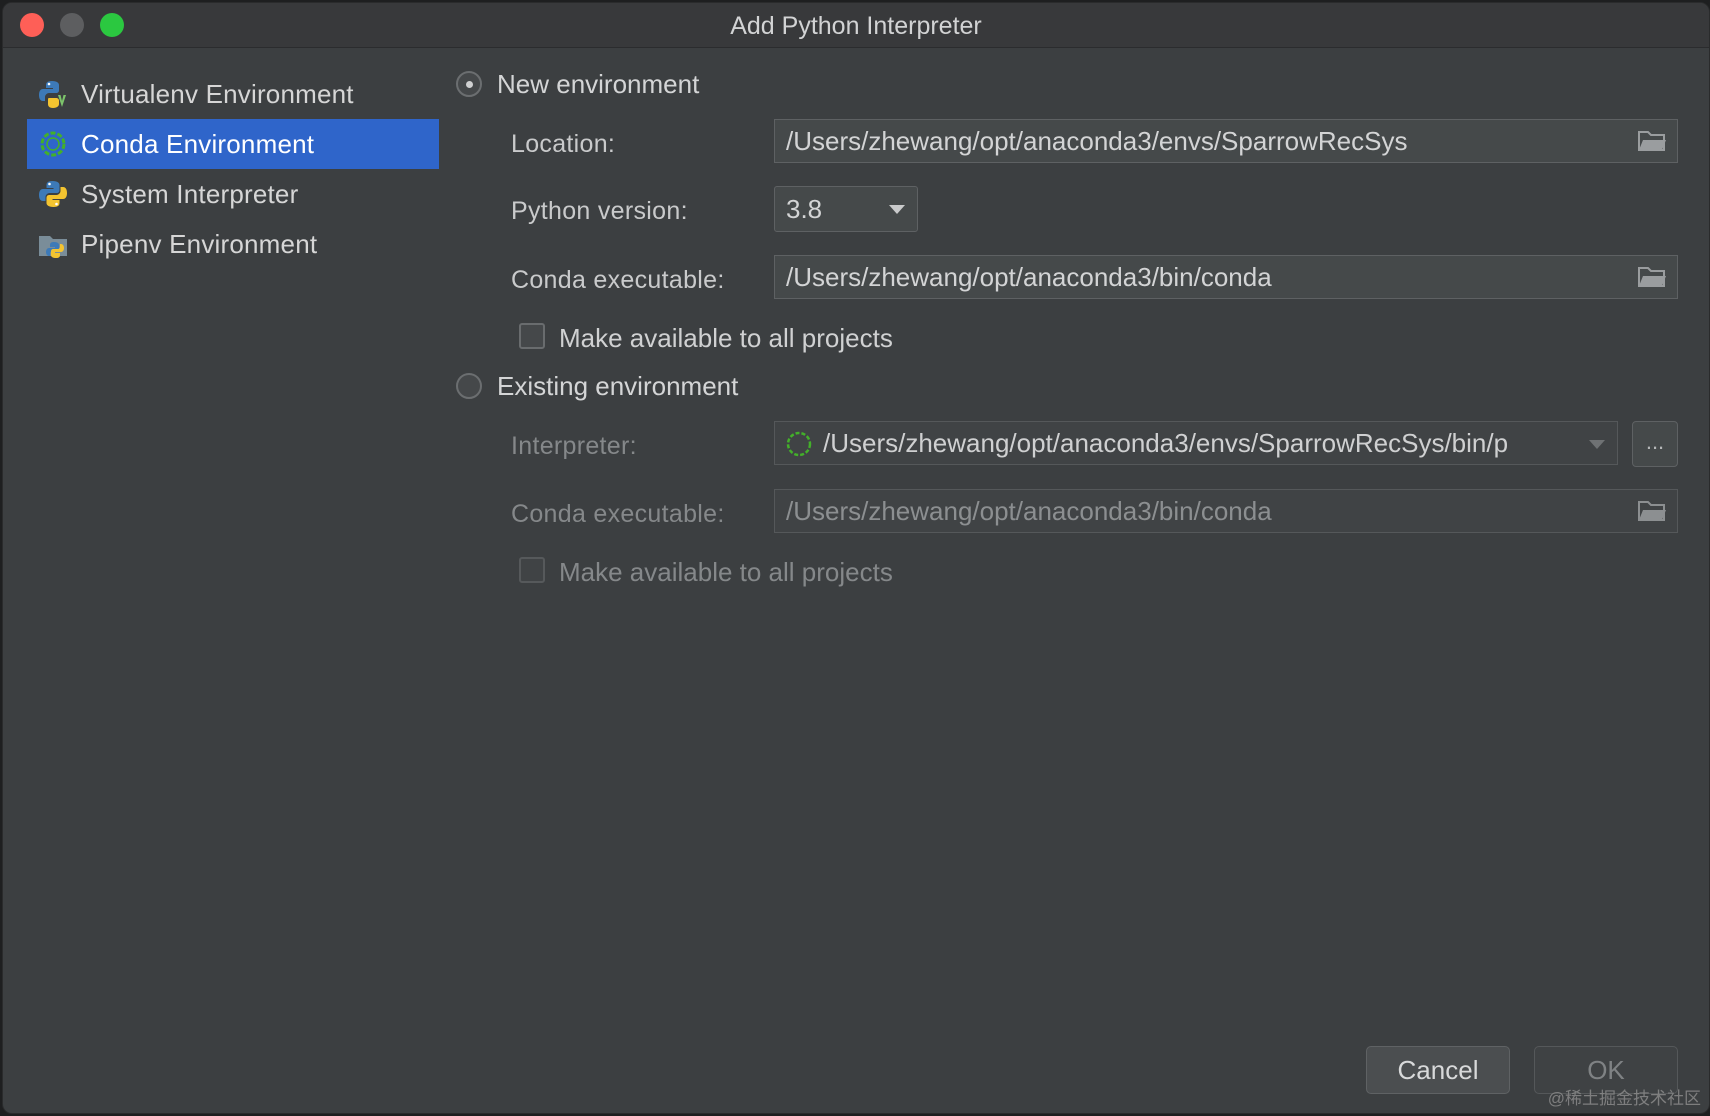 The width and height of the screenshot is (1710, 1116). Describe the element at coordinates (574, 446) in the screenshot. I see `interpreter-label: Interpreter:` at that location.